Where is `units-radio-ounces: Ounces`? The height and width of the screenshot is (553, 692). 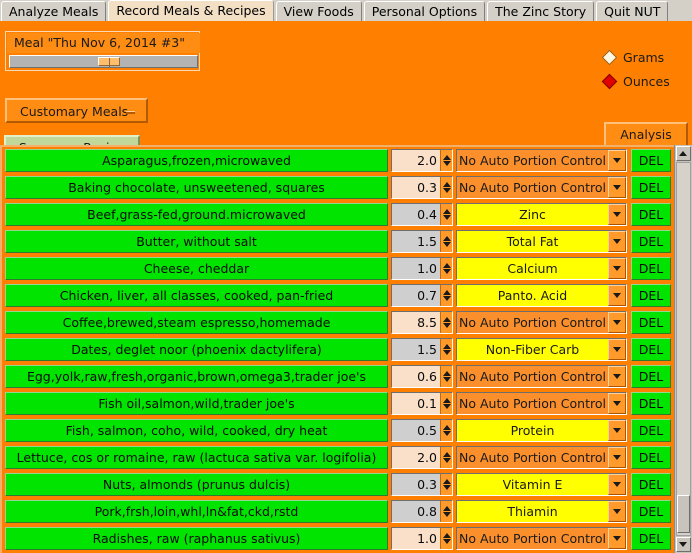
units-radio-ounces: Ounces is located at coordinates (635, 81).